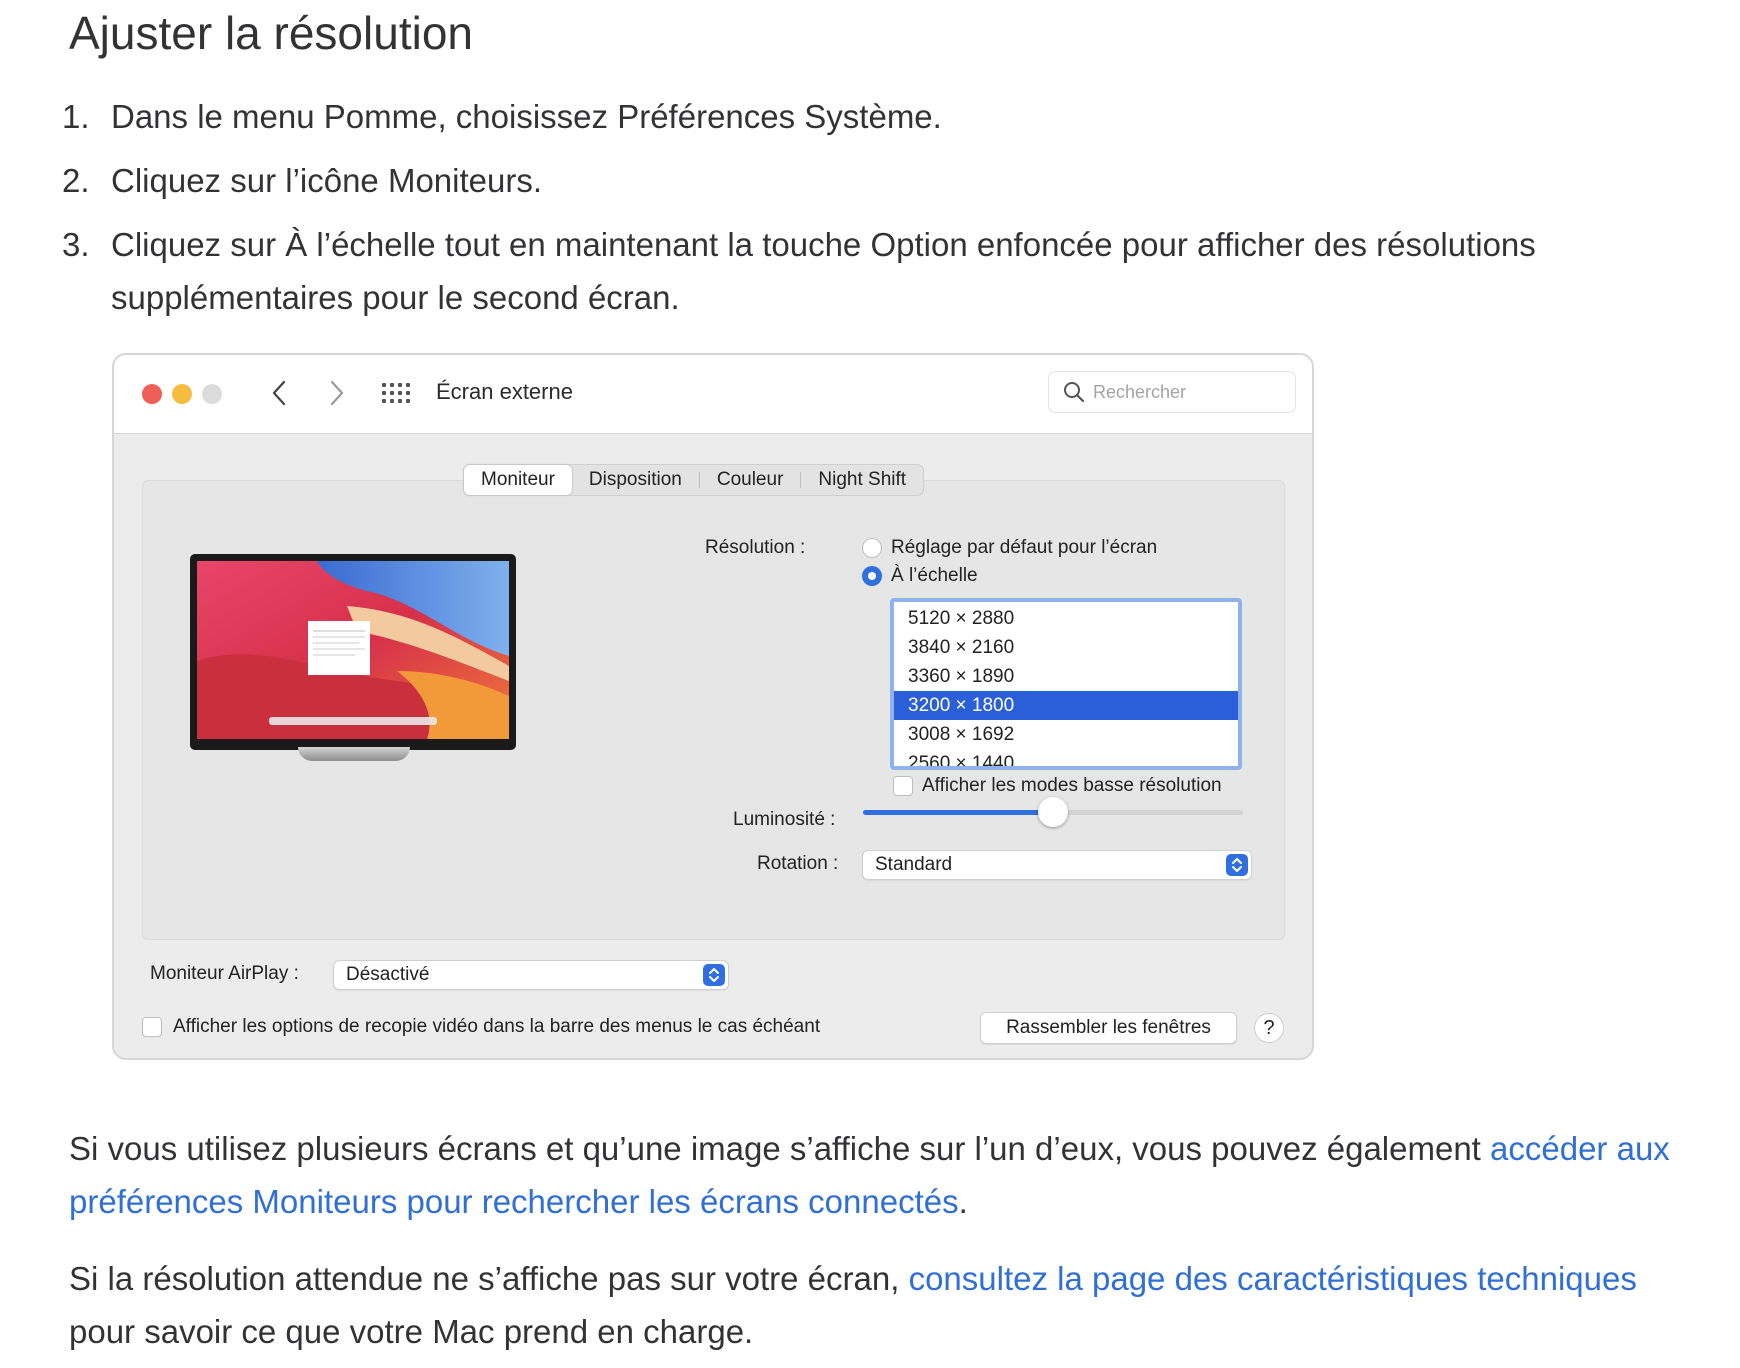  Describe the element at coordinates (1066, 757) in the screenshot. I see `resolution-option: 2560 × 1440` at that location.